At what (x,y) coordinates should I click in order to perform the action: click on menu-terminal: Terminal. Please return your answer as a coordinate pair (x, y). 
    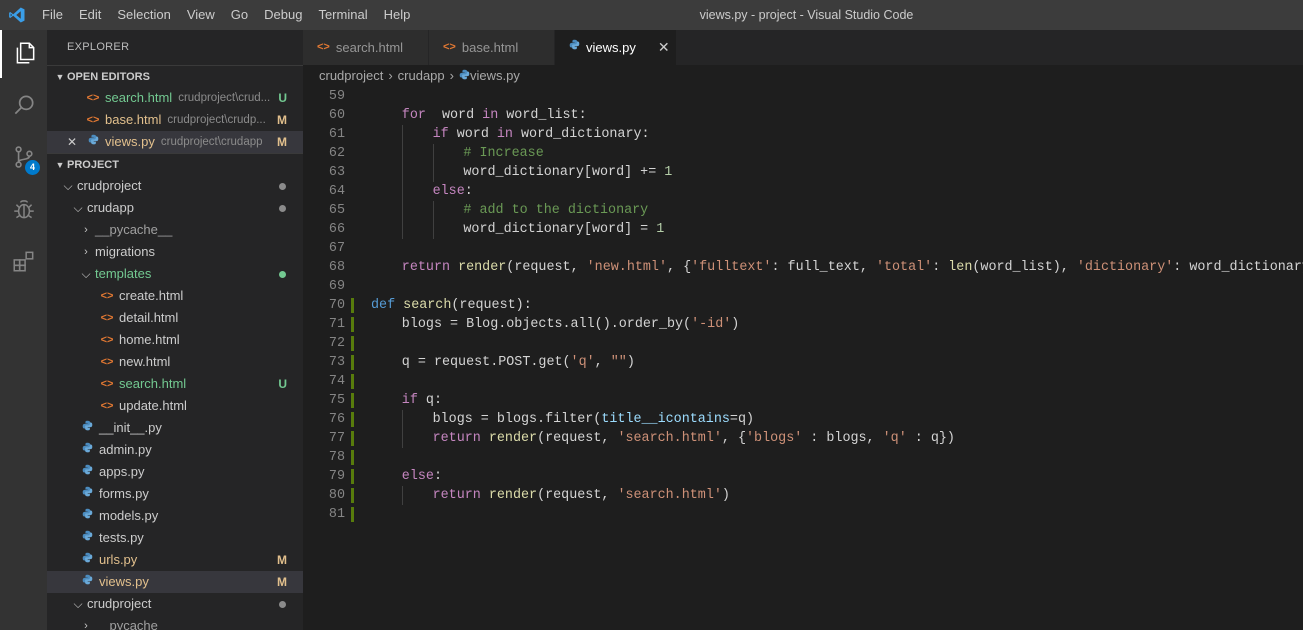
    Looking at the image, I should click on (342, 15).